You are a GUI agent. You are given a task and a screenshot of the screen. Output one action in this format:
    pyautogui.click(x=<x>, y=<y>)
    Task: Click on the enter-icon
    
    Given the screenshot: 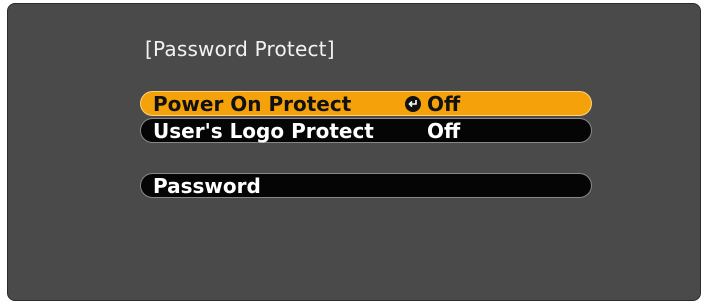 What is the action you would take?
    pyautogui.click(x=413, y=104)
    